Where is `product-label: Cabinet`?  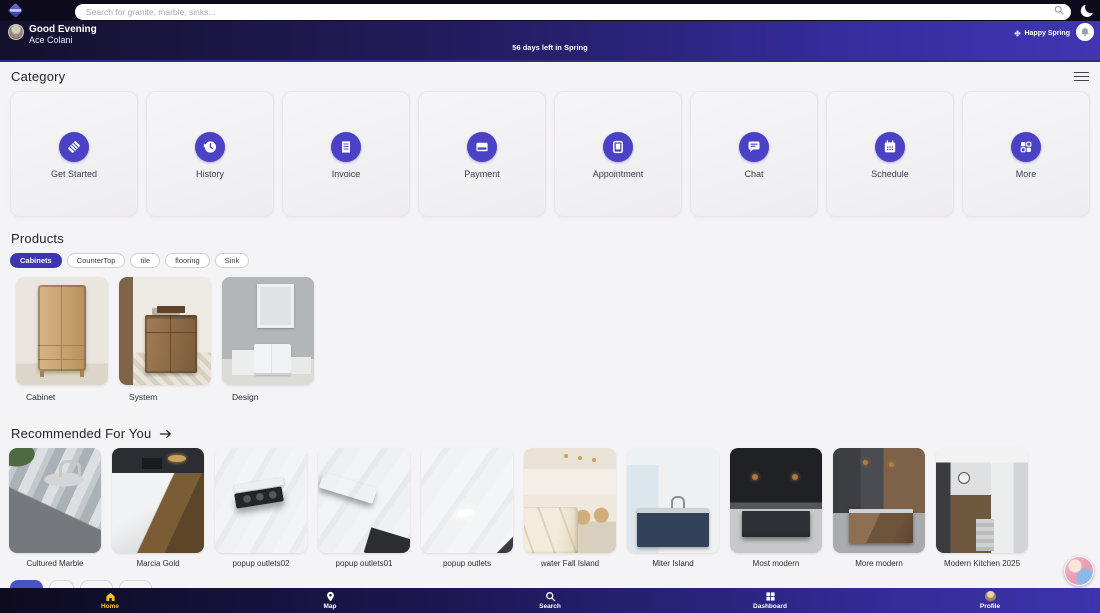 product-label: Cabinet is located at coordinates (41, 397).